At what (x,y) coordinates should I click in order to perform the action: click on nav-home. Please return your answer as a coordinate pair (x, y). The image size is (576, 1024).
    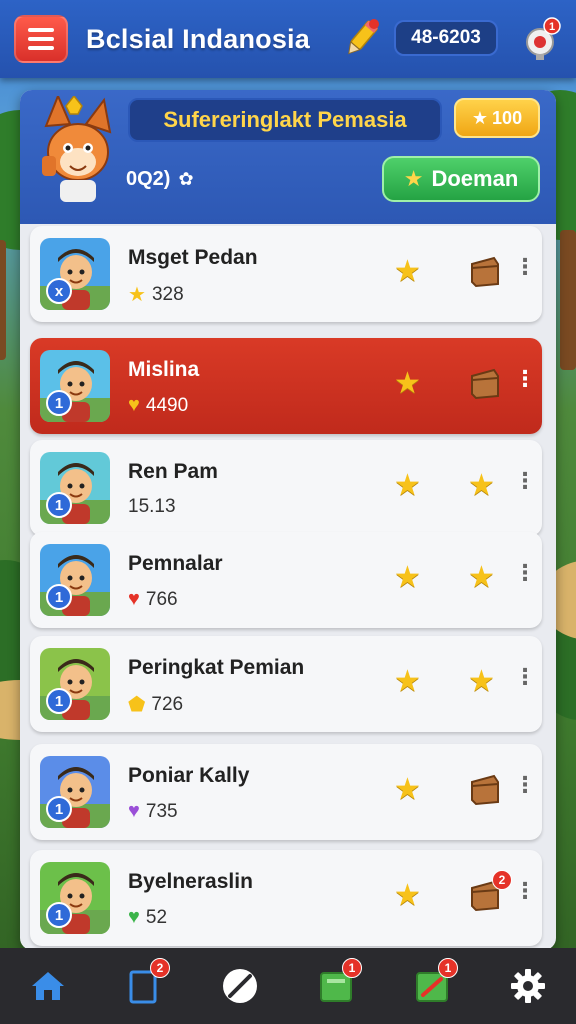
    Looking at the image, I should click on (48, 986).